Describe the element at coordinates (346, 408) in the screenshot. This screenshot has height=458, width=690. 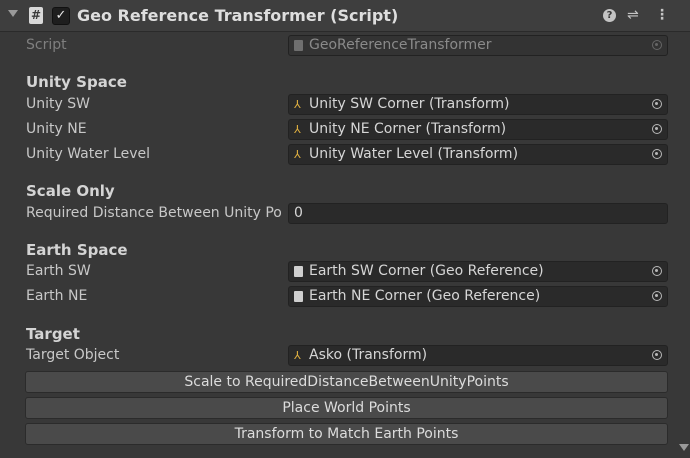
I see `place-world-points-button: Place World Points` at that location.